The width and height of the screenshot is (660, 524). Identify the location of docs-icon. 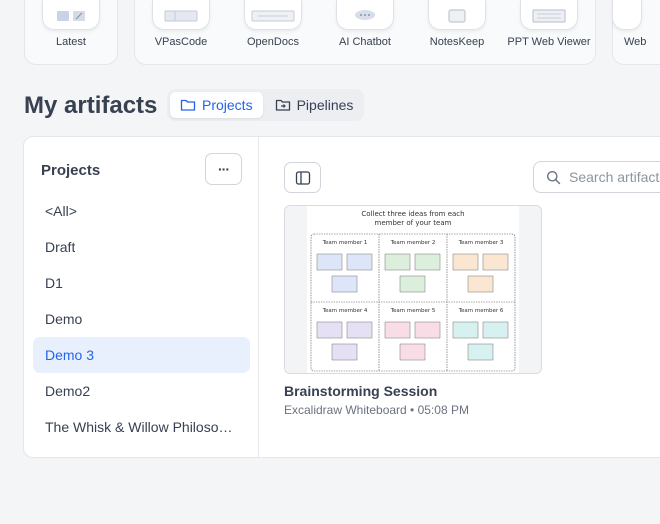
(273, 15).